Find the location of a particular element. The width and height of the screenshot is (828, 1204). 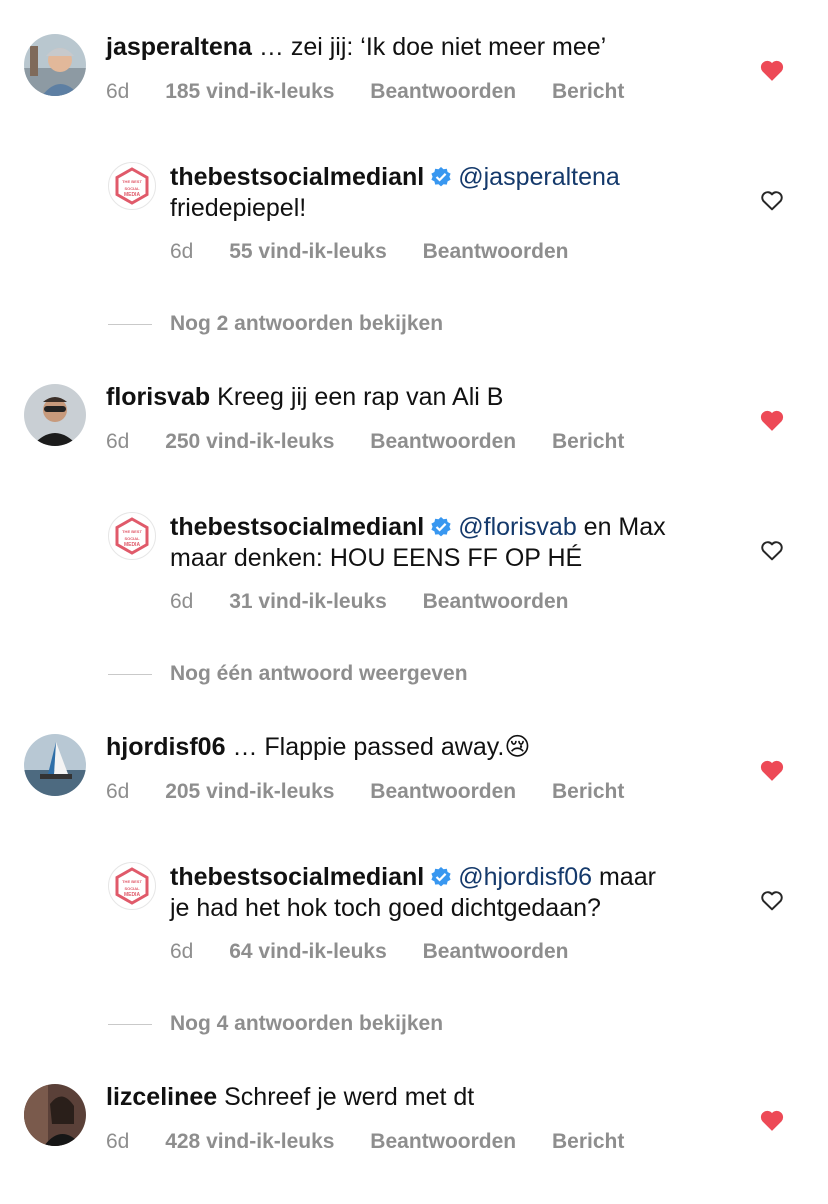

crying-emoji-icon: 😢 is located at coordinates (517, 747).